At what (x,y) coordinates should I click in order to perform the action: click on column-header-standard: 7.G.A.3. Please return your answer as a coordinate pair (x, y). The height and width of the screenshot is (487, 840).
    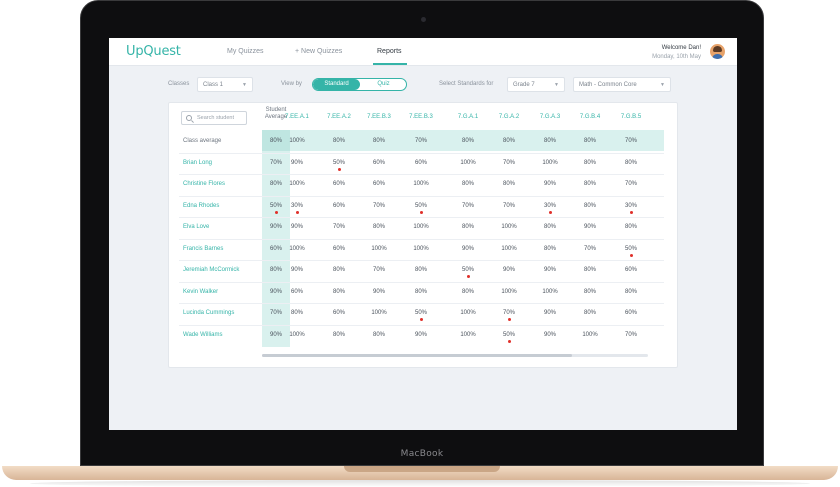
    Looking at the image, I should click on (550, 117).